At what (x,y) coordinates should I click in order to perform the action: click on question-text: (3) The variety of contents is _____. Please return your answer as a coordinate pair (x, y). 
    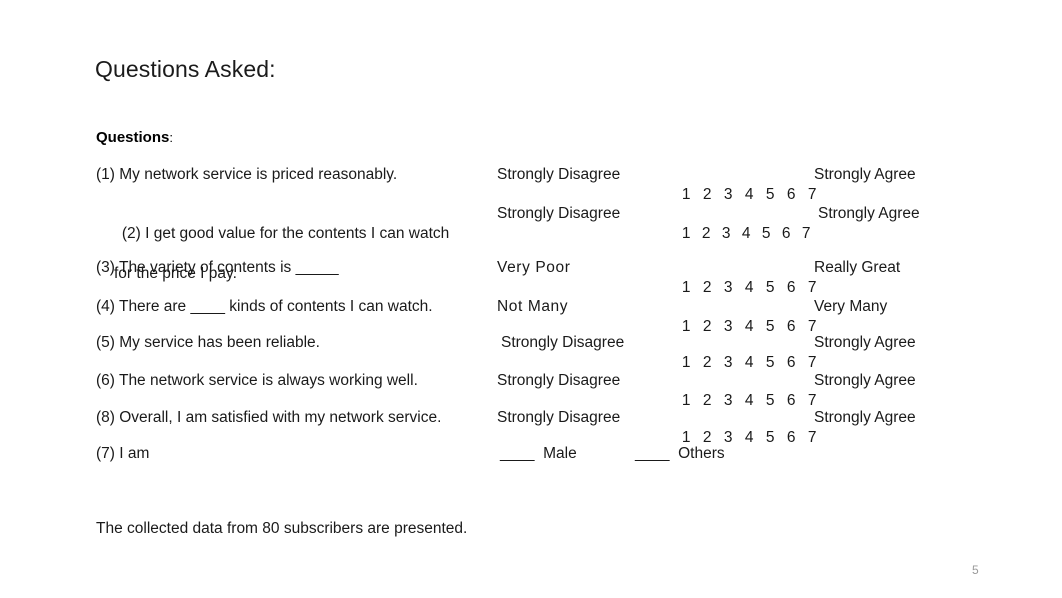
    Looking at the image, I should click on (217, 267).